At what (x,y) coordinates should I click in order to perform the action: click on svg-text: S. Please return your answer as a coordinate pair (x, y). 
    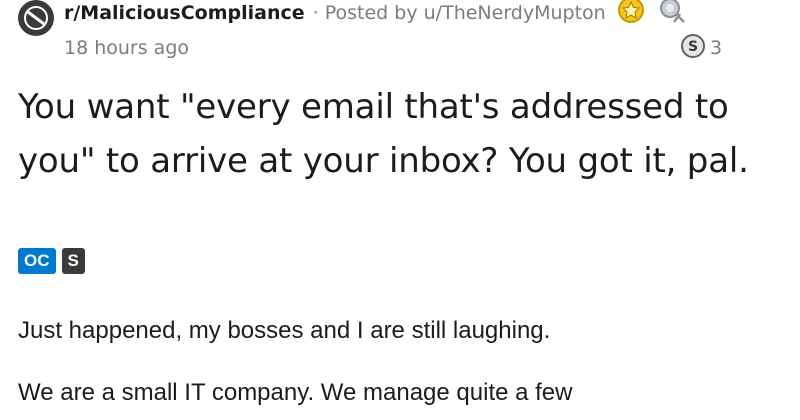
    Looking at the image, I should click on (693, 47).